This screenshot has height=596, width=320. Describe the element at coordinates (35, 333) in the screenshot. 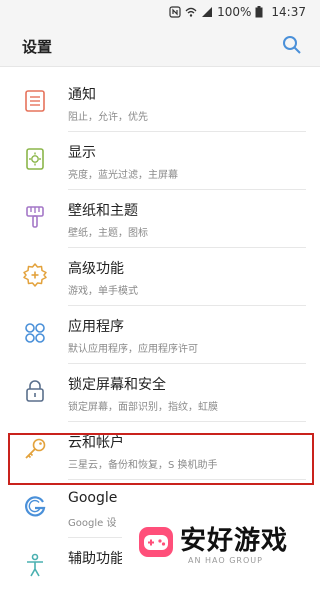

I see `apps-icon` at that location.